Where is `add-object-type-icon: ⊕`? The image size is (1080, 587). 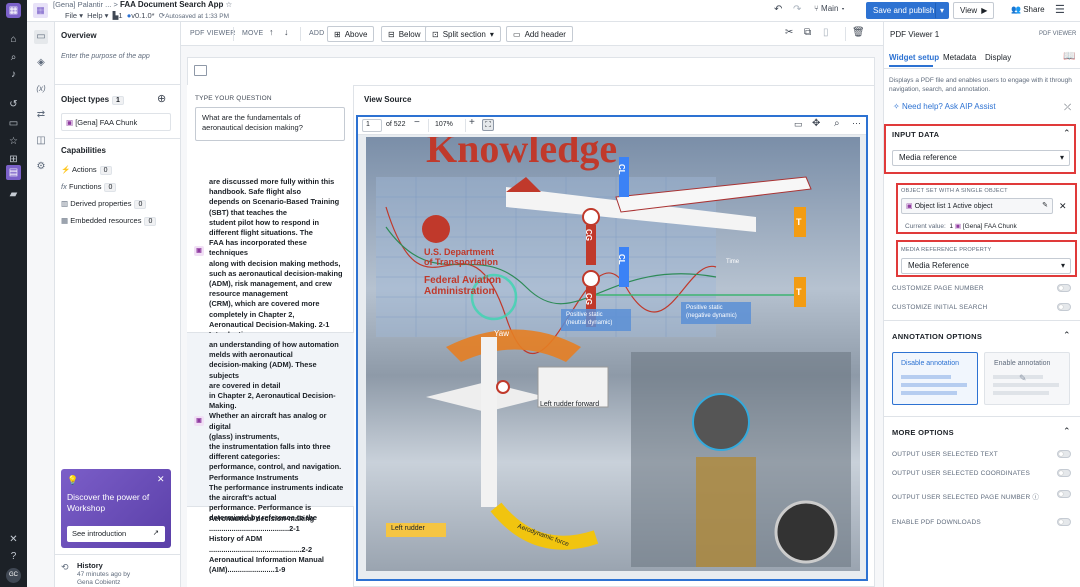
add-object-type-icon: ⊕ is located at coordinates (161, 98).